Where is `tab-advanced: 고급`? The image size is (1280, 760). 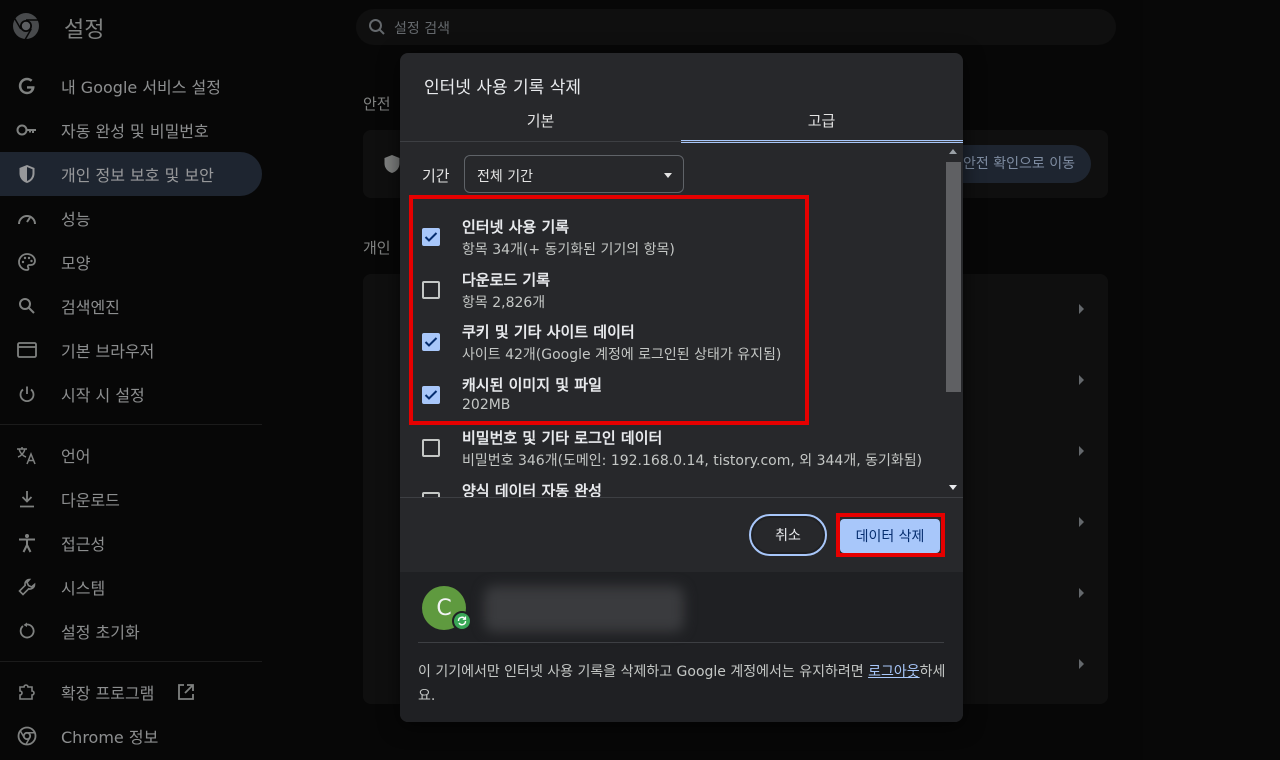
tab-advanced: 고급 is located at coordinates (821, 125).